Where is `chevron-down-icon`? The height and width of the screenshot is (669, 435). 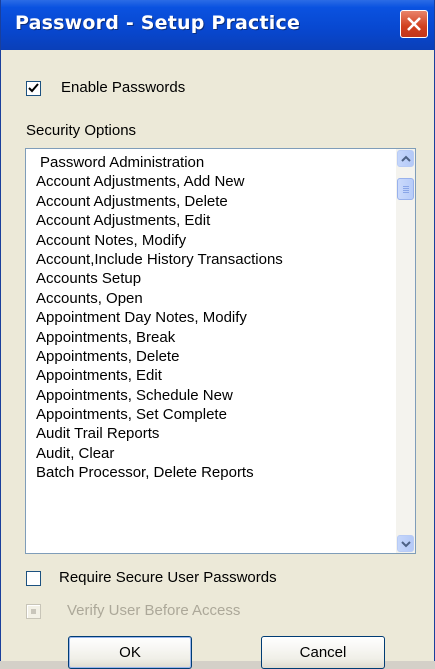 chevron-down-icon is located at coordinates (406, 544).